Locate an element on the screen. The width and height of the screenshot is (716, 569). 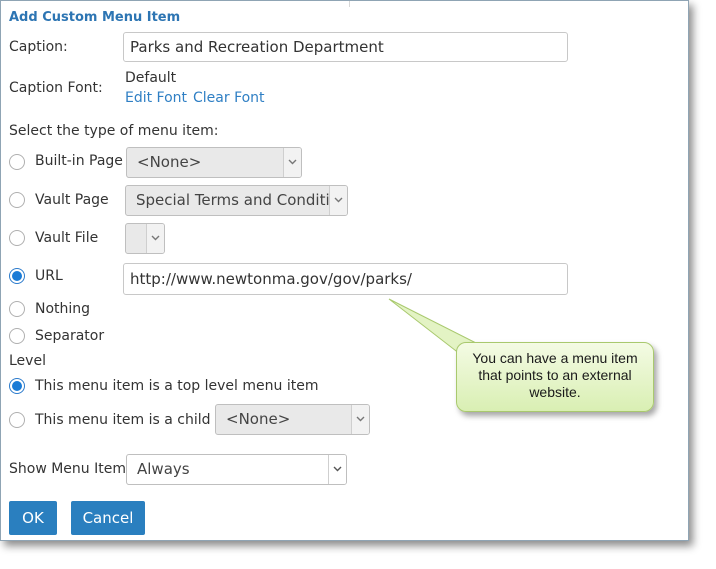
radio-nothing is located at coordinates (17, 309).